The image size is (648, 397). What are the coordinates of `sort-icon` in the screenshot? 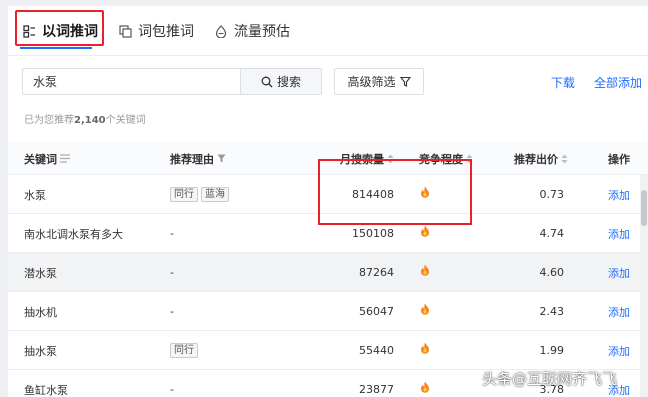 It's located at (563, 159).